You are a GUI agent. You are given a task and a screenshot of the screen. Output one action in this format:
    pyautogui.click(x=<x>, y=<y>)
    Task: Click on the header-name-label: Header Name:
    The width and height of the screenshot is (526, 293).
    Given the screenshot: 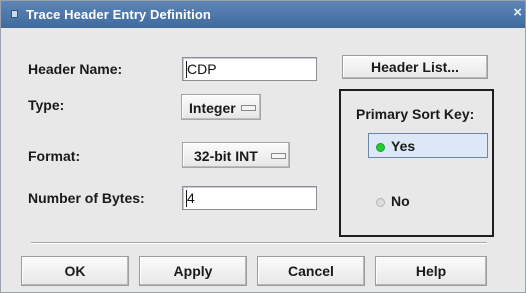 What is the action you would take?
    pyautogui.click(x=75, y=69)
    